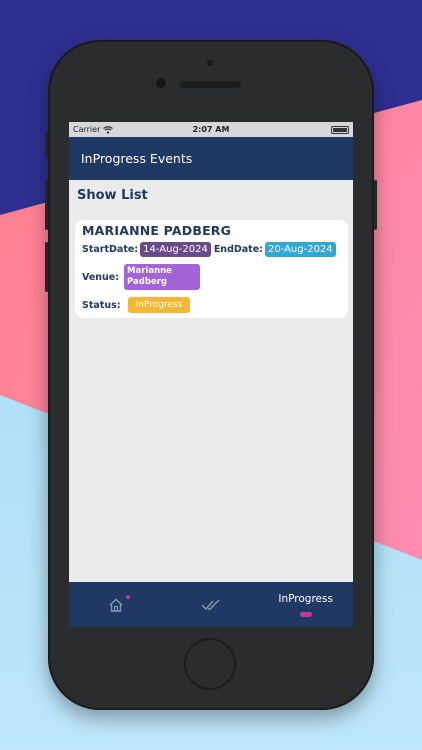 The height and width of the screenshot is (750, 422). What do you see at coordinates (305, 614) in the screenshot?
I see `active-tab-indicator` at bounding box center [305, 614].